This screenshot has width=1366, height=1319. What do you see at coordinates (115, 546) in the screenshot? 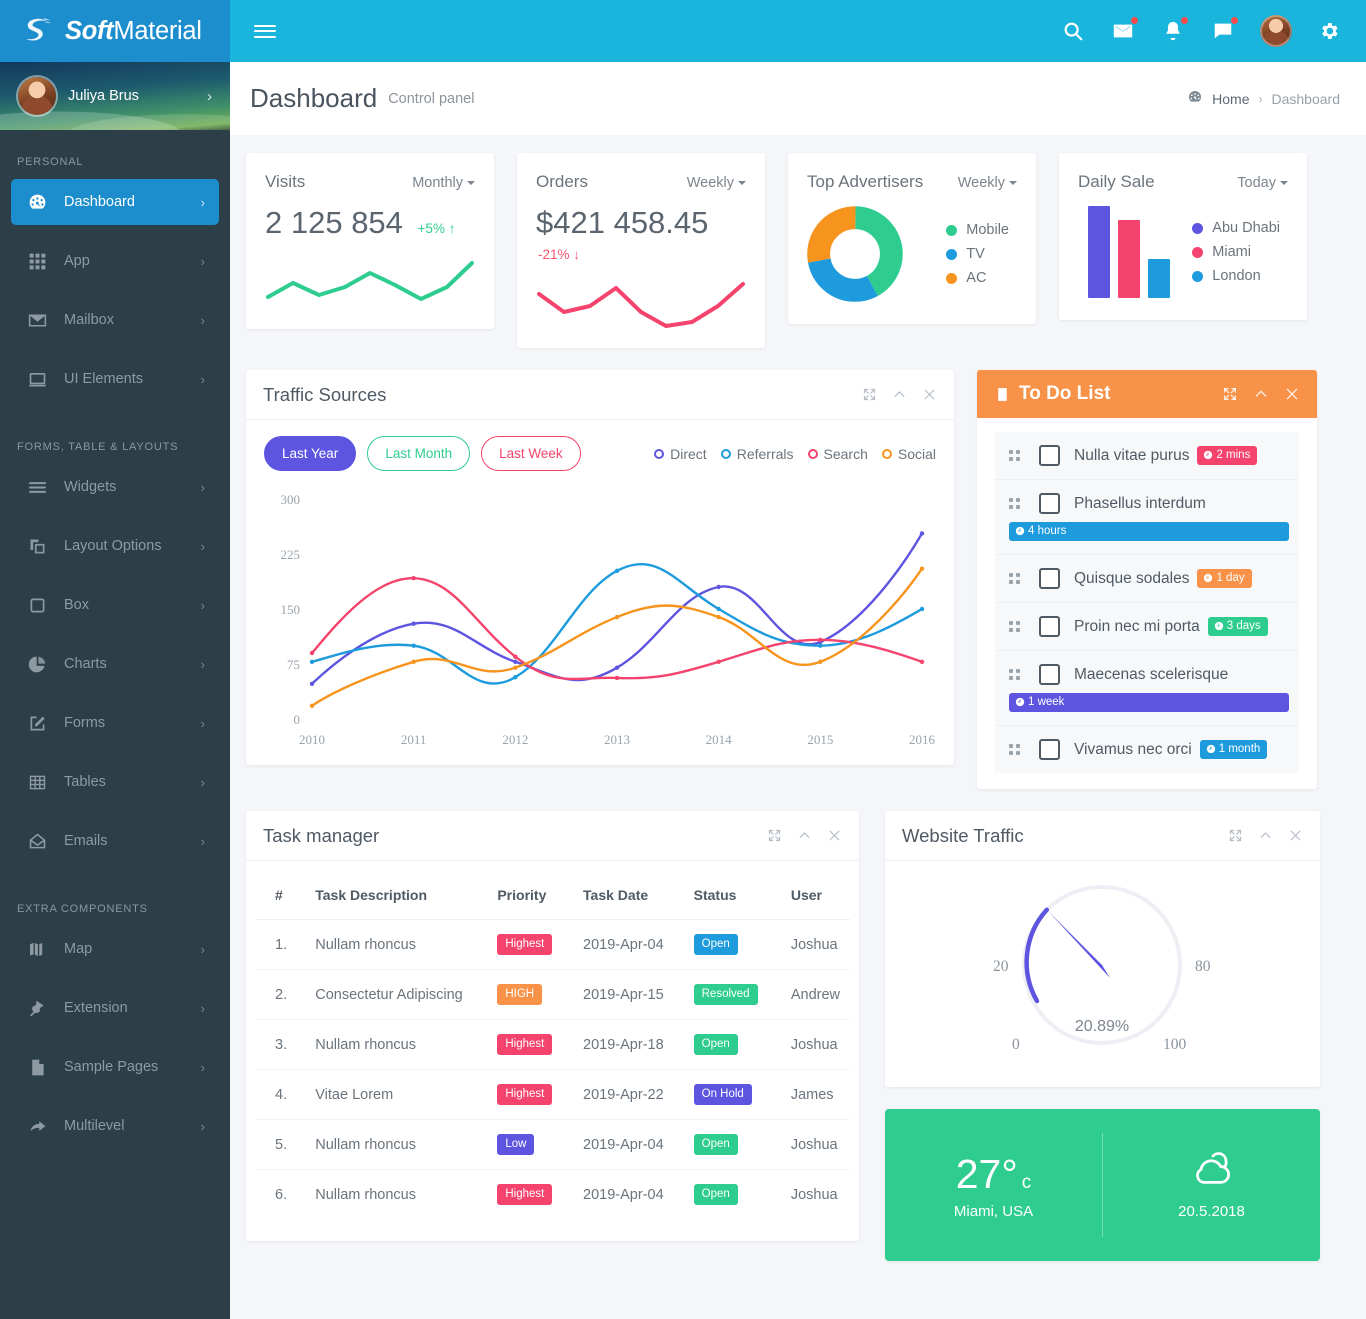
I see `sidebar-item-layout-options: Layout Options ›` at bounding box center [115, 546].